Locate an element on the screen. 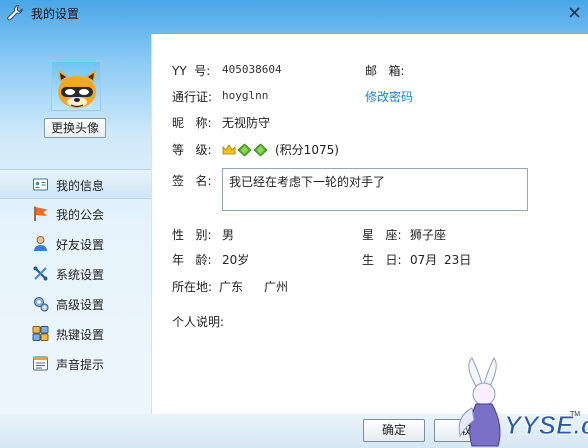  level-badges: (积分1075) is located at coordinates (280, 149).